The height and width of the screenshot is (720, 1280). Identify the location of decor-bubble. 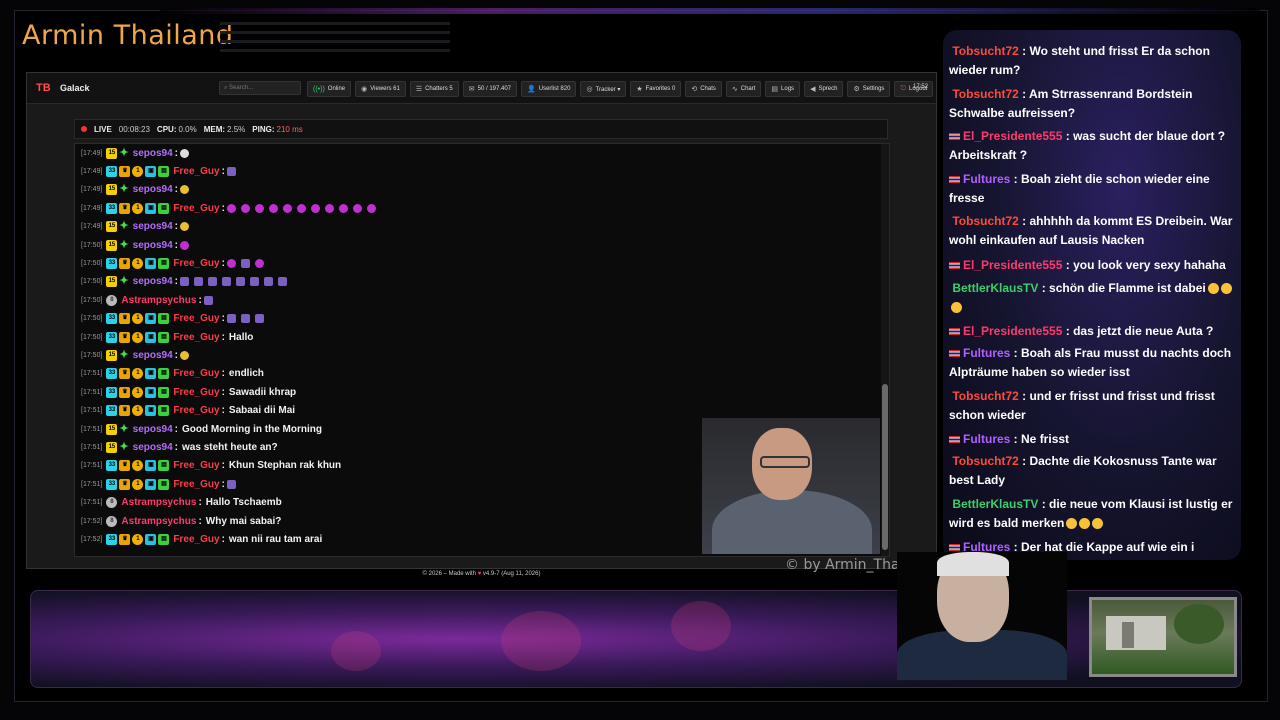
(356, 651).